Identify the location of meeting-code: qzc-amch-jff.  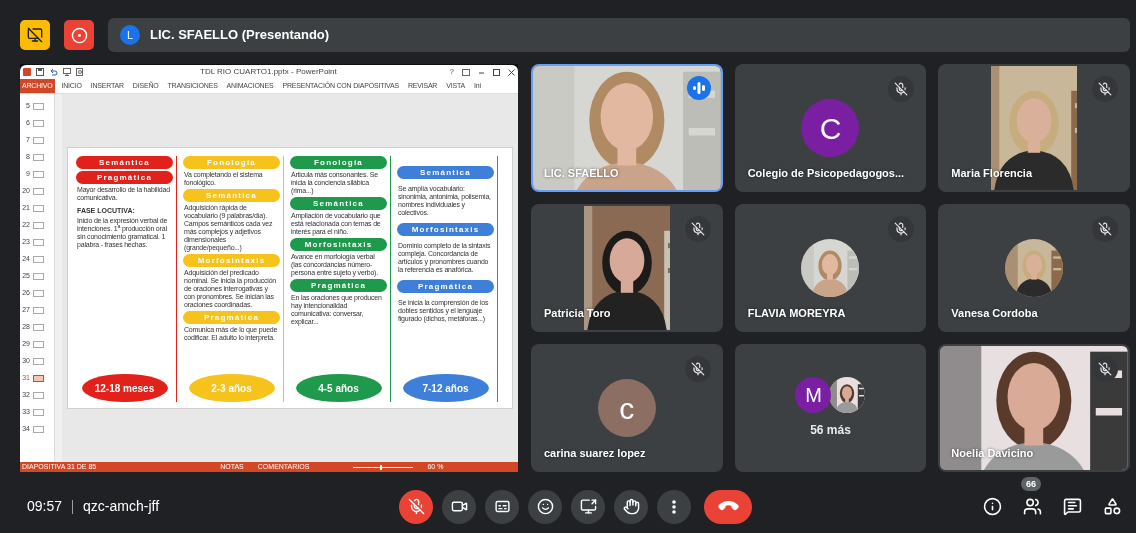
(121, 506).